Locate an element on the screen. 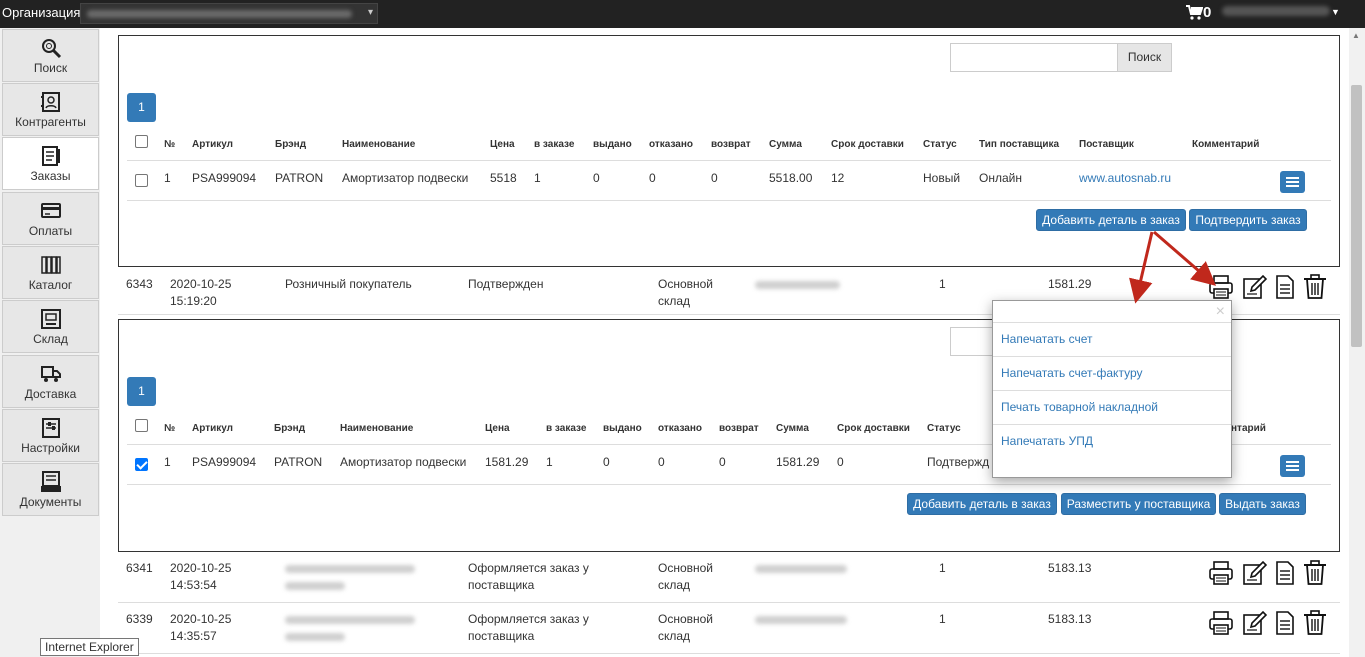 The width and height of the screenshot is (1365, 657). browser-tooltip: Internet Explorer is located at coordinates (89, 647).